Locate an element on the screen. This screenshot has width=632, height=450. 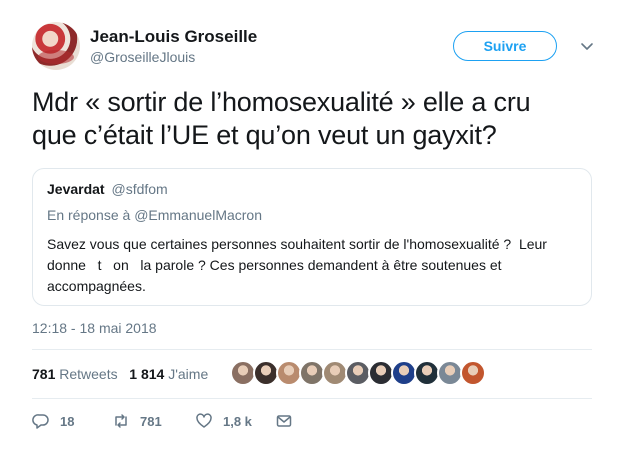
envelope-icon is located at coordinates (284, 421).